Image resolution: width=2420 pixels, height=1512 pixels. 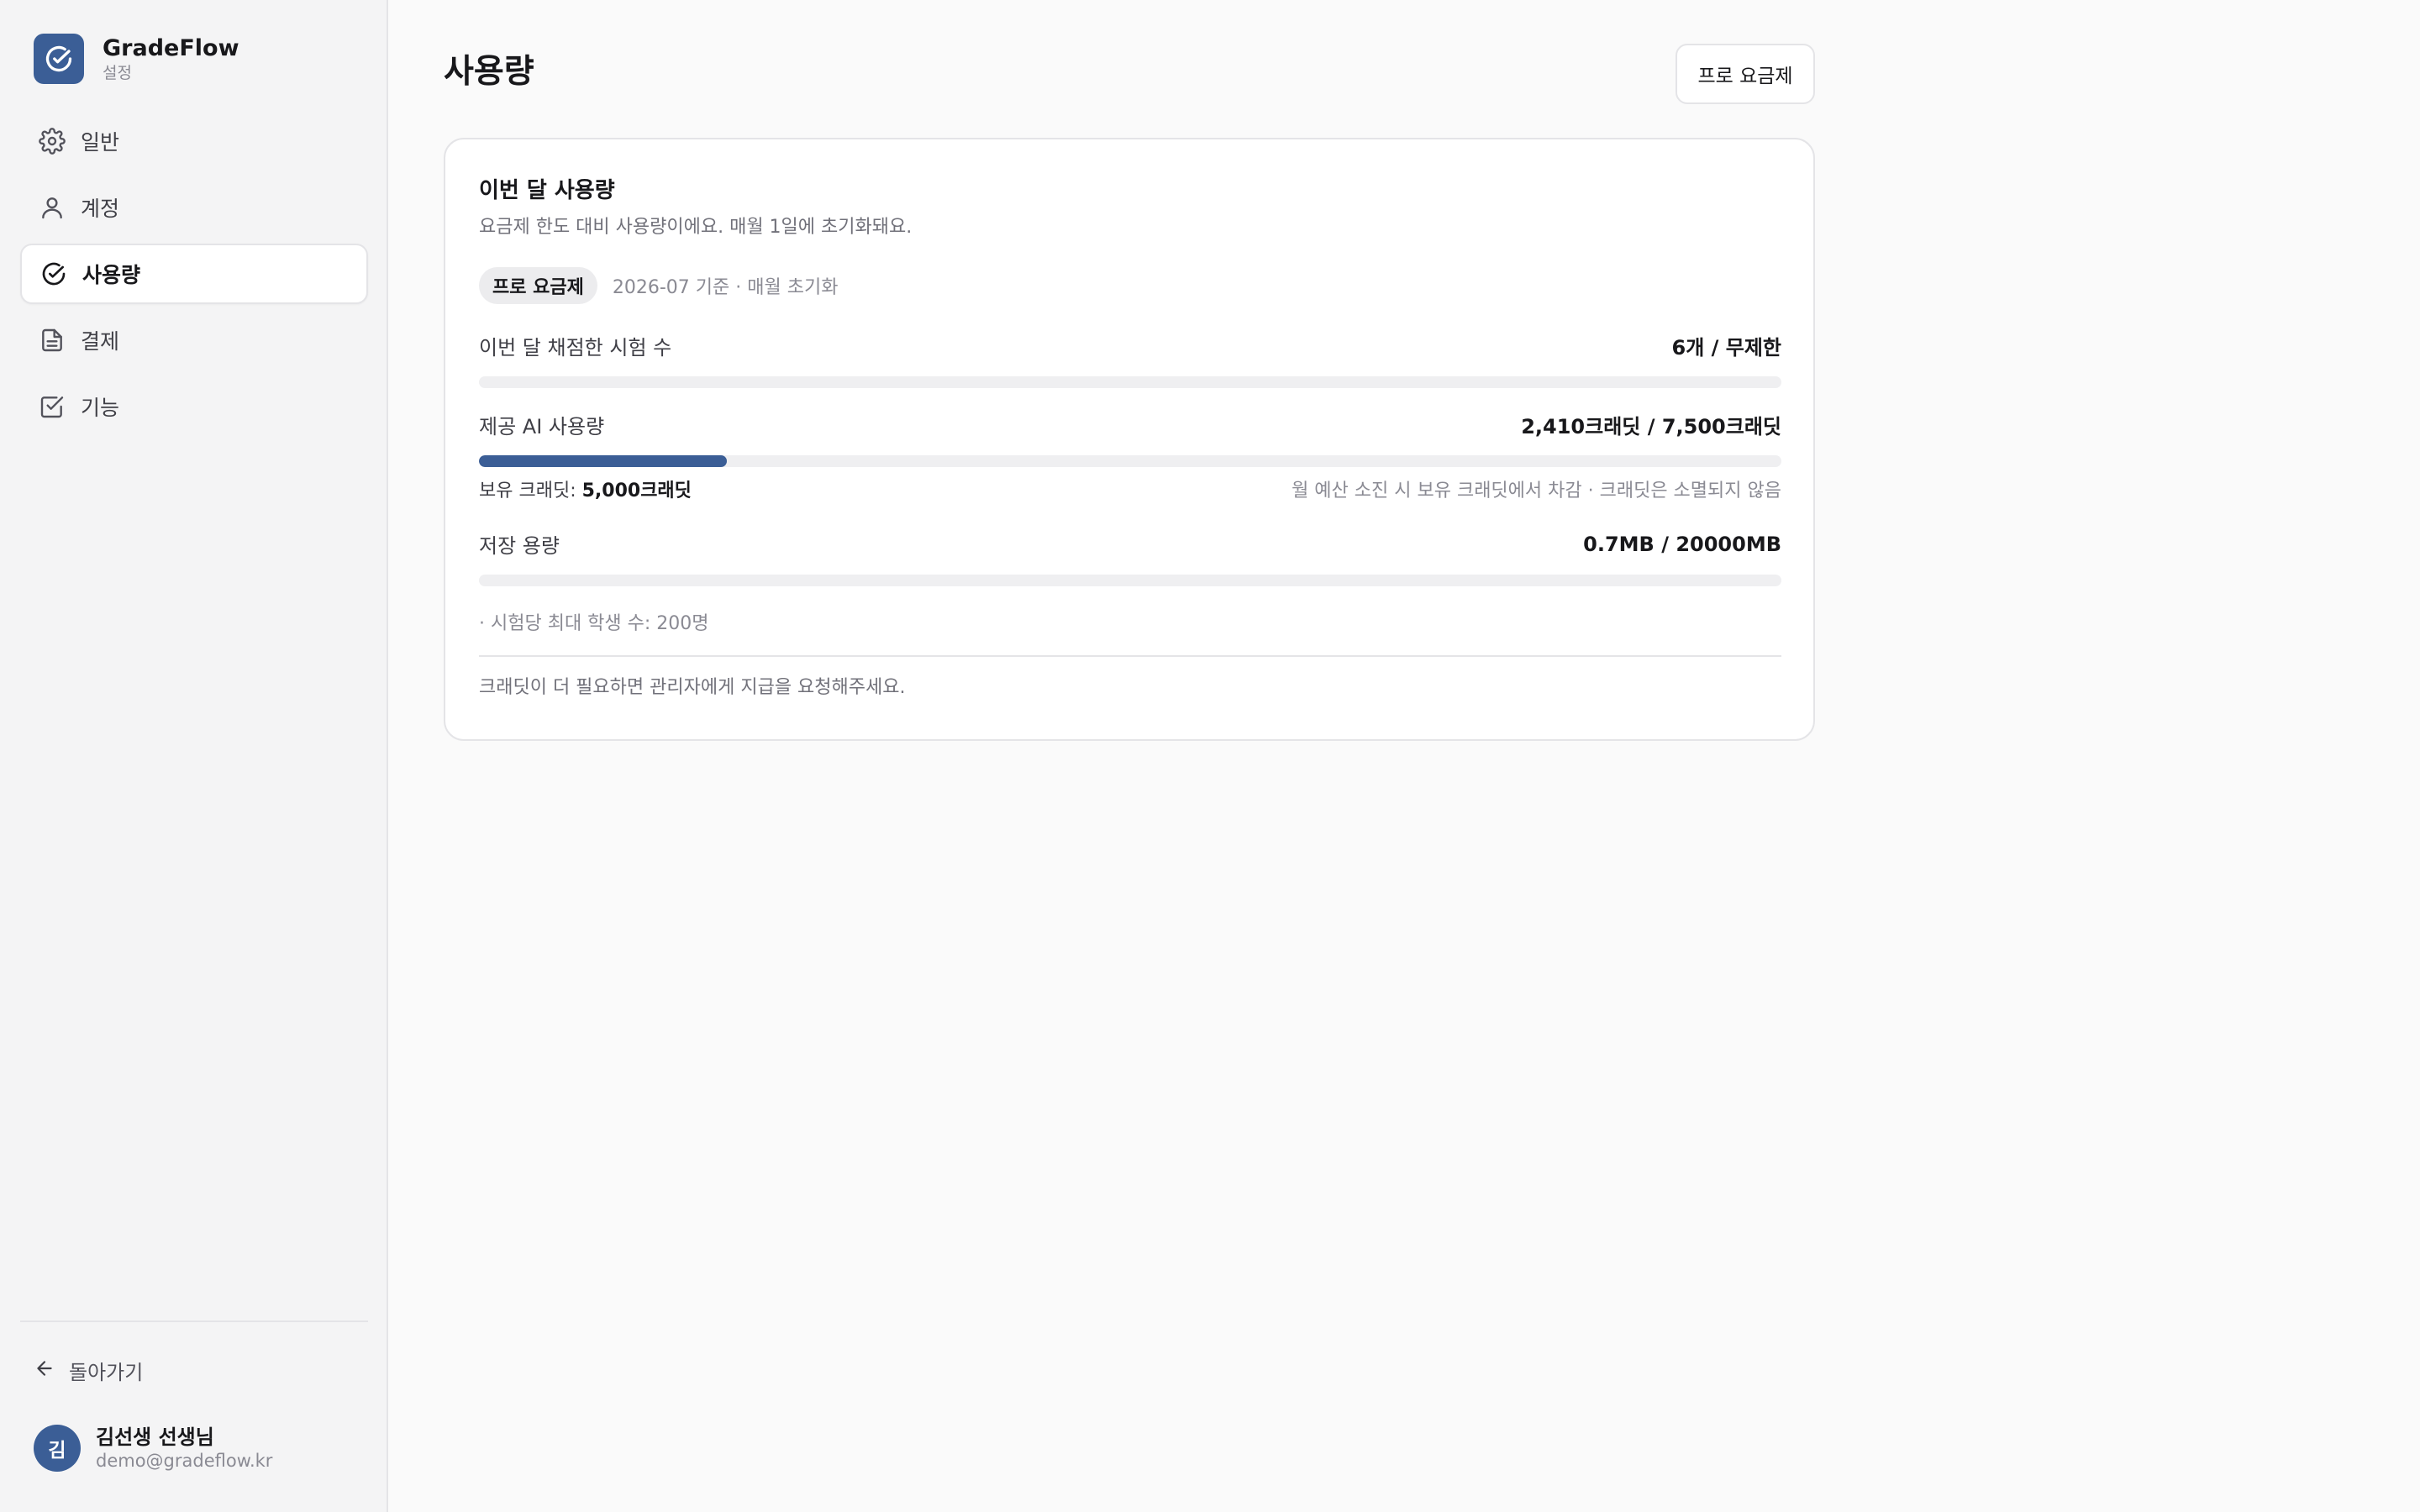 I want to click on sidebar-item-account: 계정, so click(x=194, y=207).